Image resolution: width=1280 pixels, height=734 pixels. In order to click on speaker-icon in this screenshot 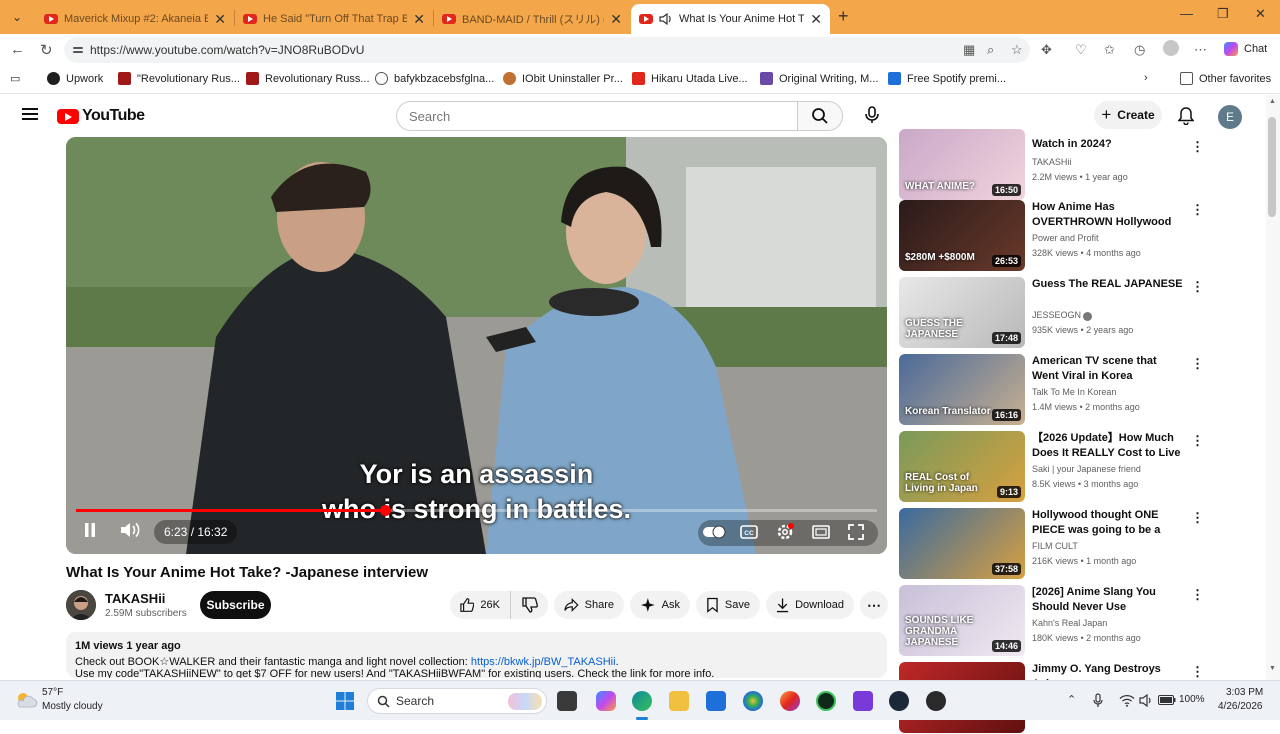, I will do `click(1146, 700)`.